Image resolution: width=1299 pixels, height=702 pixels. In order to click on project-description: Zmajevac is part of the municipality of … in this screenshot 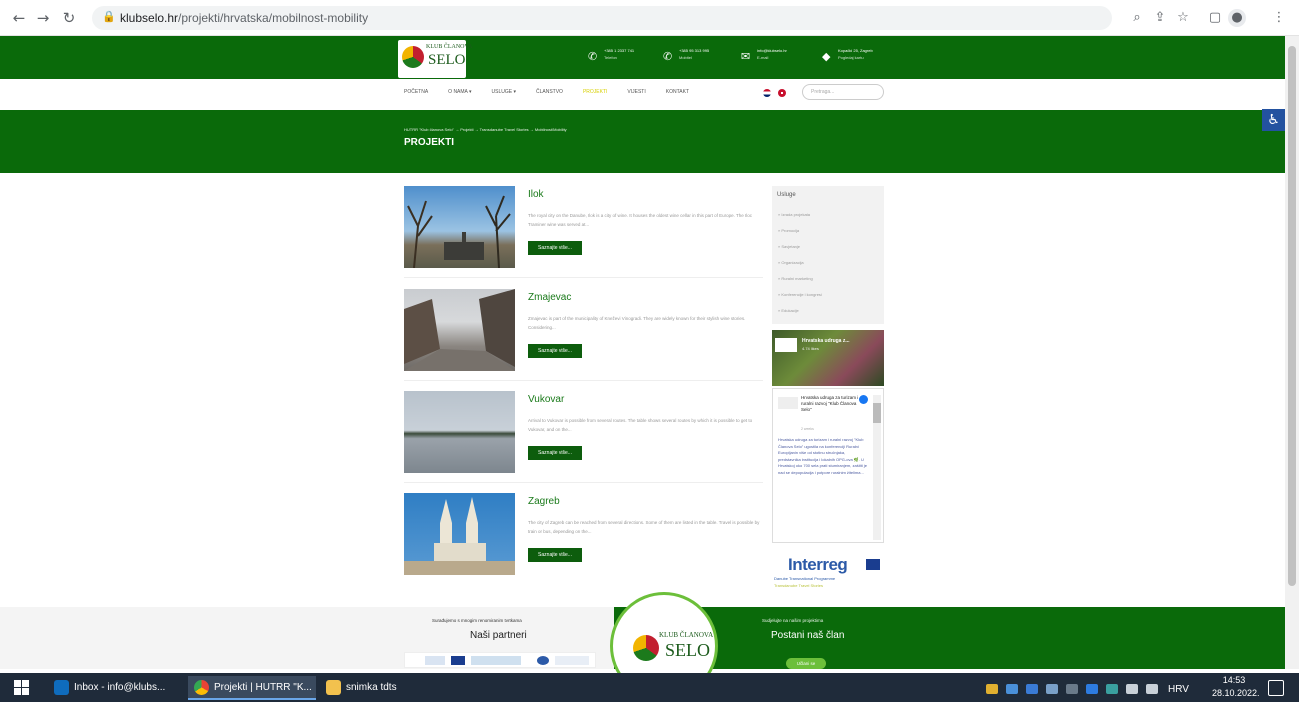, I will do `click(637, 323)`.